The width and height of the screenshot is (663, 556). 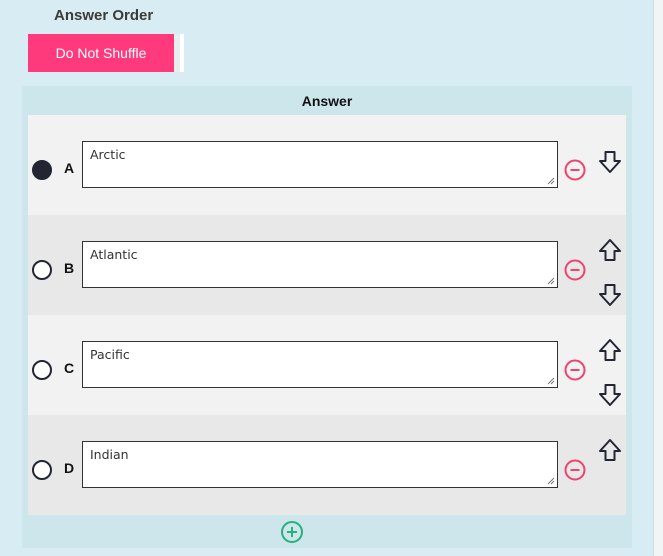 I want to click on answer-letter-c: C, so click(x=69, y=368).